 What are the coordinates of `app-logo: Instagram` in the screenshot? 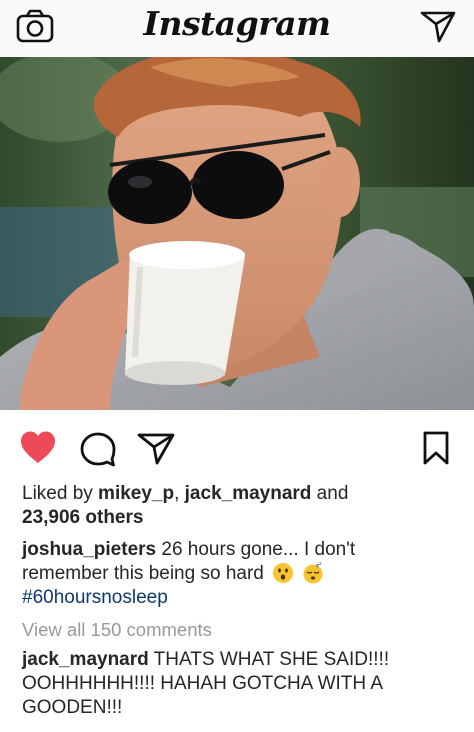 It's located at (237, 23).